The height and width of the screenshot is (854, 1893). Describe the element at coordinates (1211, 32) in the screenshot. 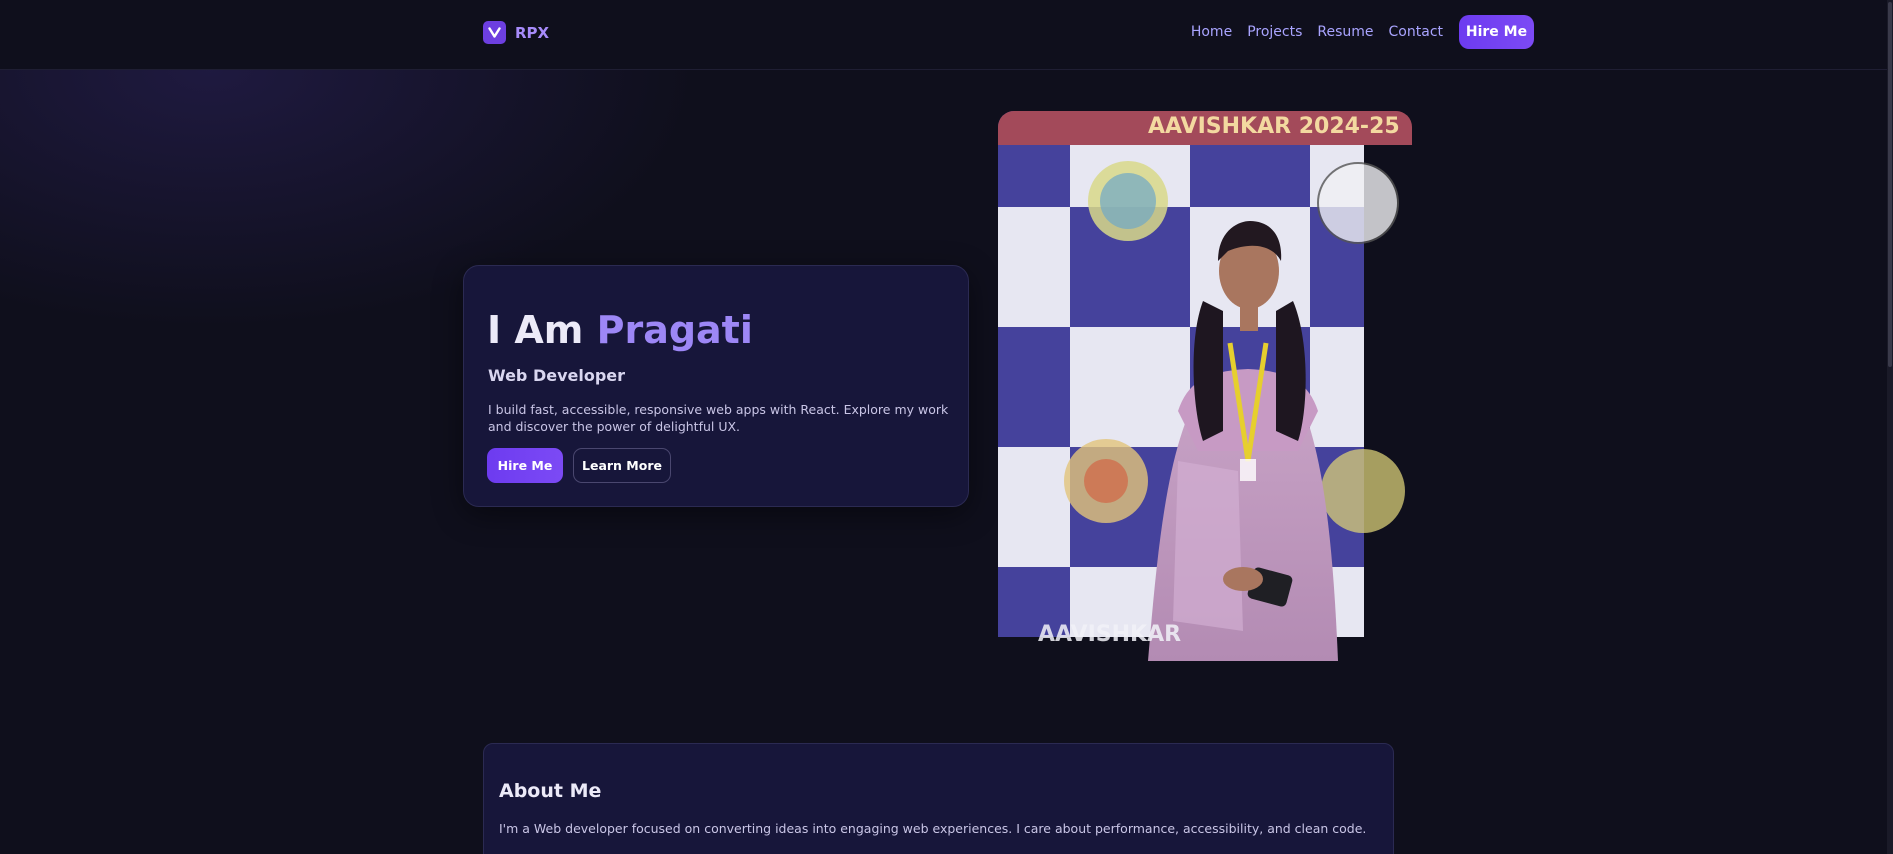

I see `nav-home-link: Home` at that location.